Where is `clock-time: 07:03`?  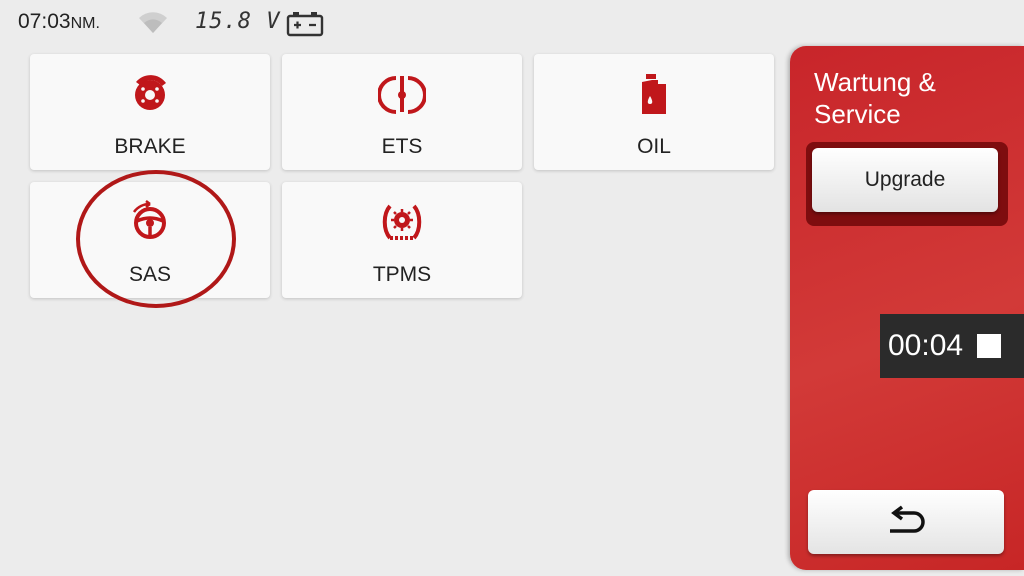 clock-time: 07:03 is located at coordinates (44, 21).